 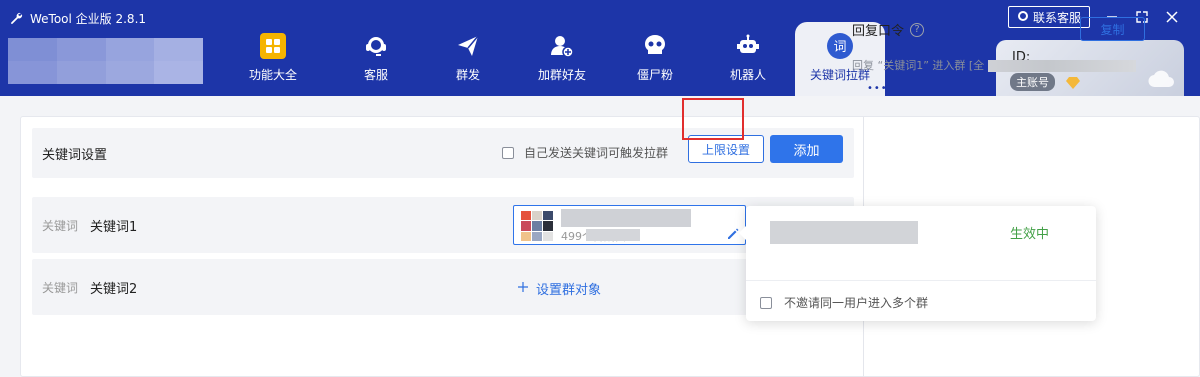 I want to click on highlight-box, so click(x=713, y=119).